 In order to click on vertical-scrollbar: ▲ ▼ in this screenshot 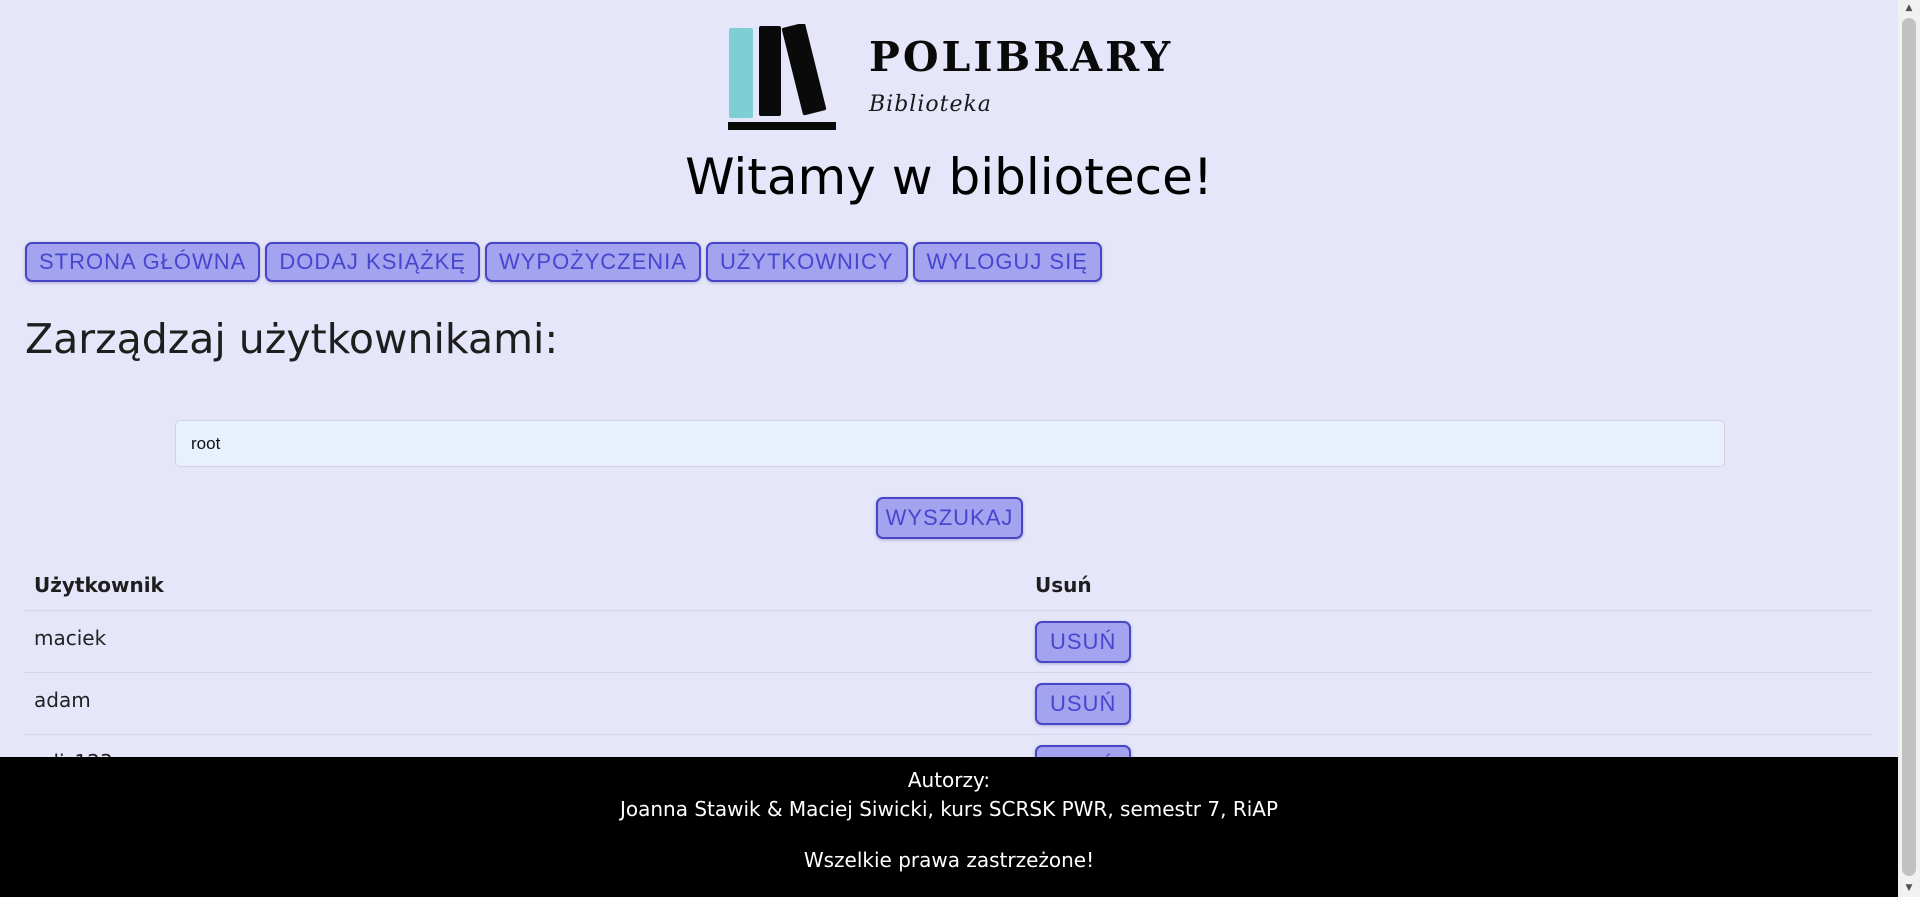, I will do `click(1909, 448)`.